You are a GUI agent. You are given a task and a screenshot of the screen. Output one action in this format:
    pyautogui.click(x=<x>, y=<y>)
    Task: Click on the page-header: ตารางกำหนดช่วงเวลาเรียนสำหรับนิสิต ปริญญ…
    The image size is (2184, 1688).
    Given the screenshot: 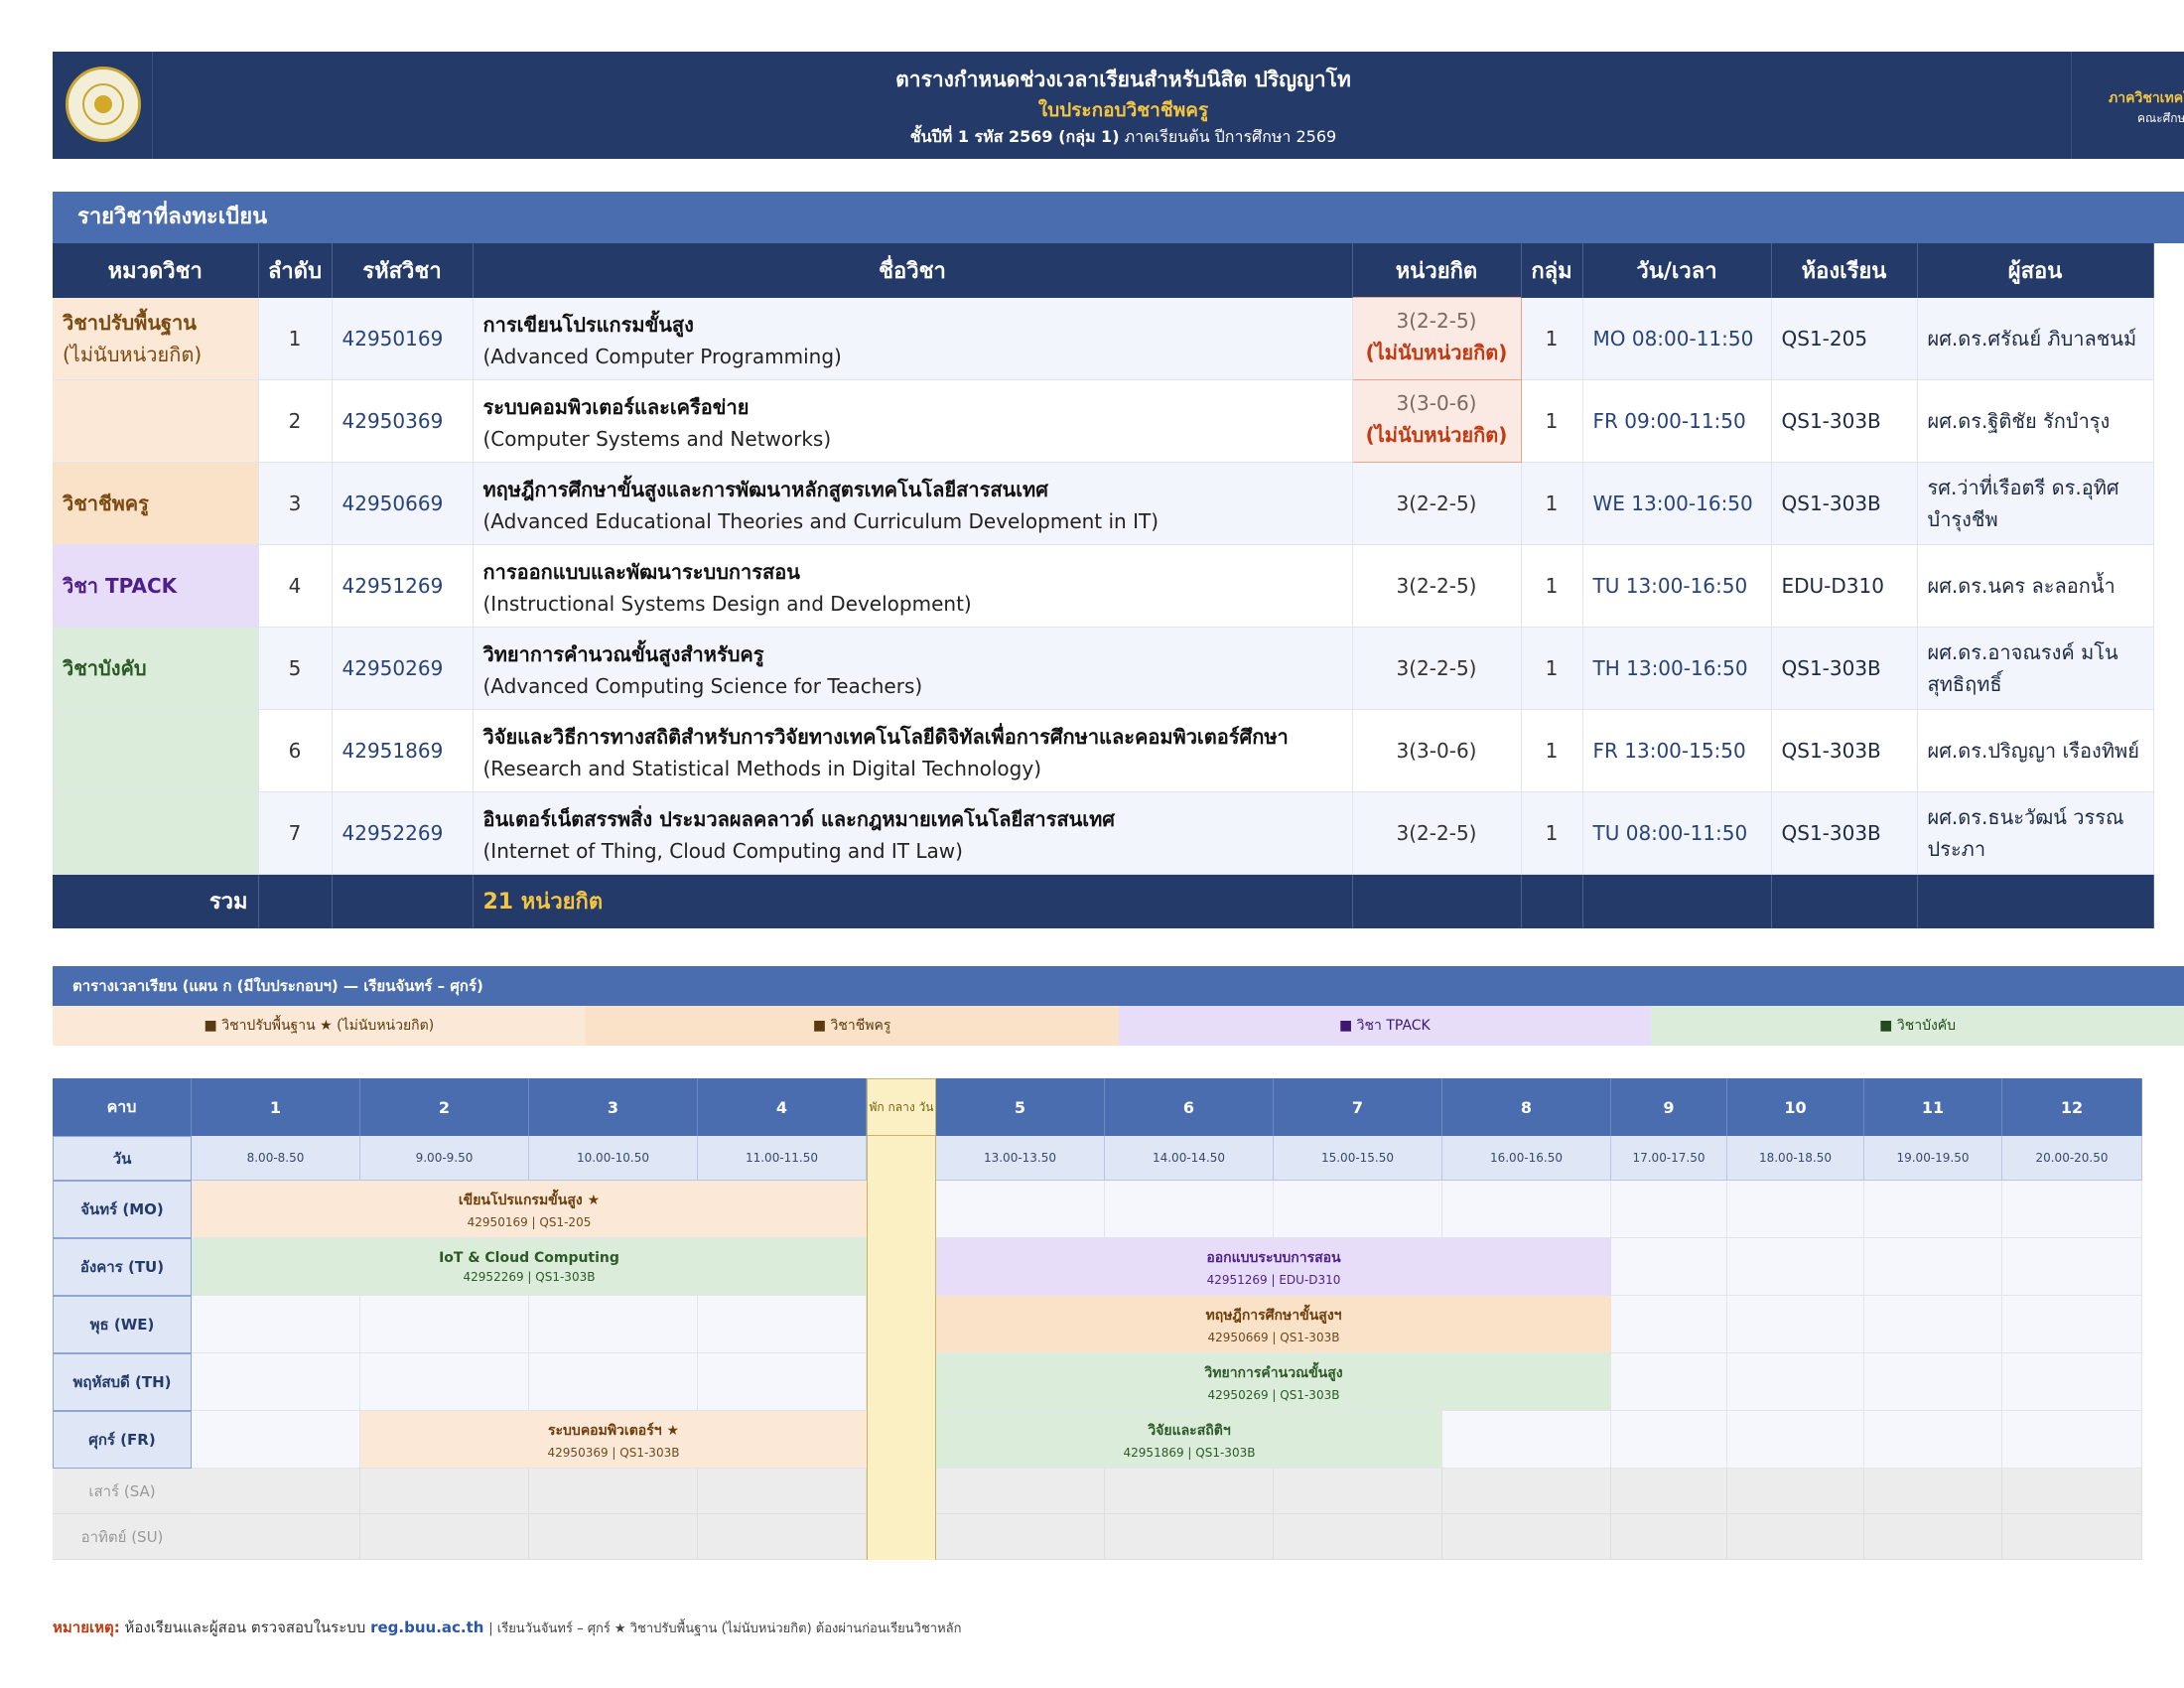 What is the action you would take?
    pyautogui.click(x=1118, y=105)
    